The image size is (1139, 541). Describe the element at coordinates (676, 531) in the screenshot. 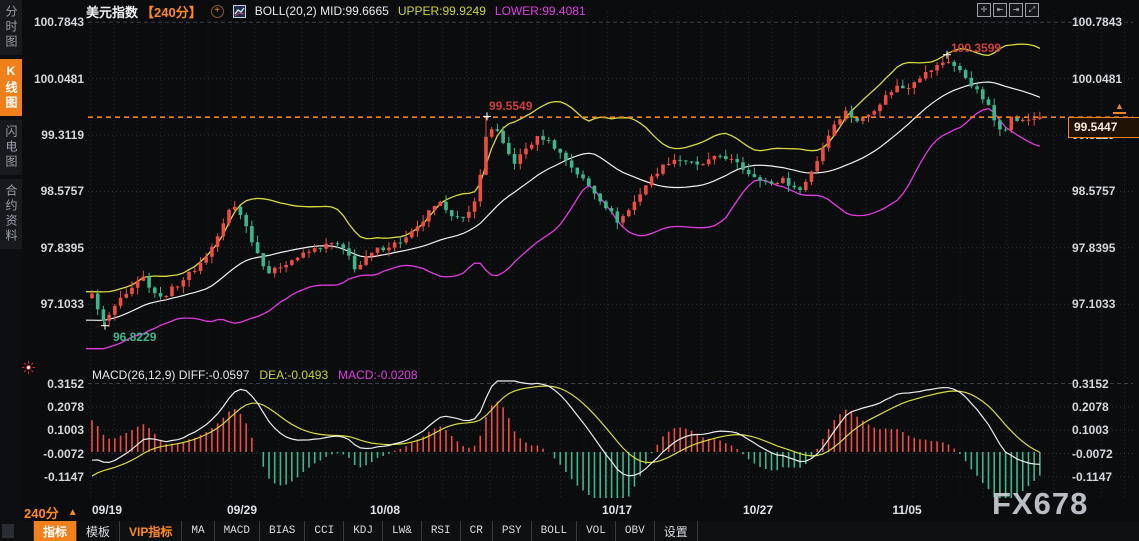

I see `toolbar-item-: 设置` at that location.